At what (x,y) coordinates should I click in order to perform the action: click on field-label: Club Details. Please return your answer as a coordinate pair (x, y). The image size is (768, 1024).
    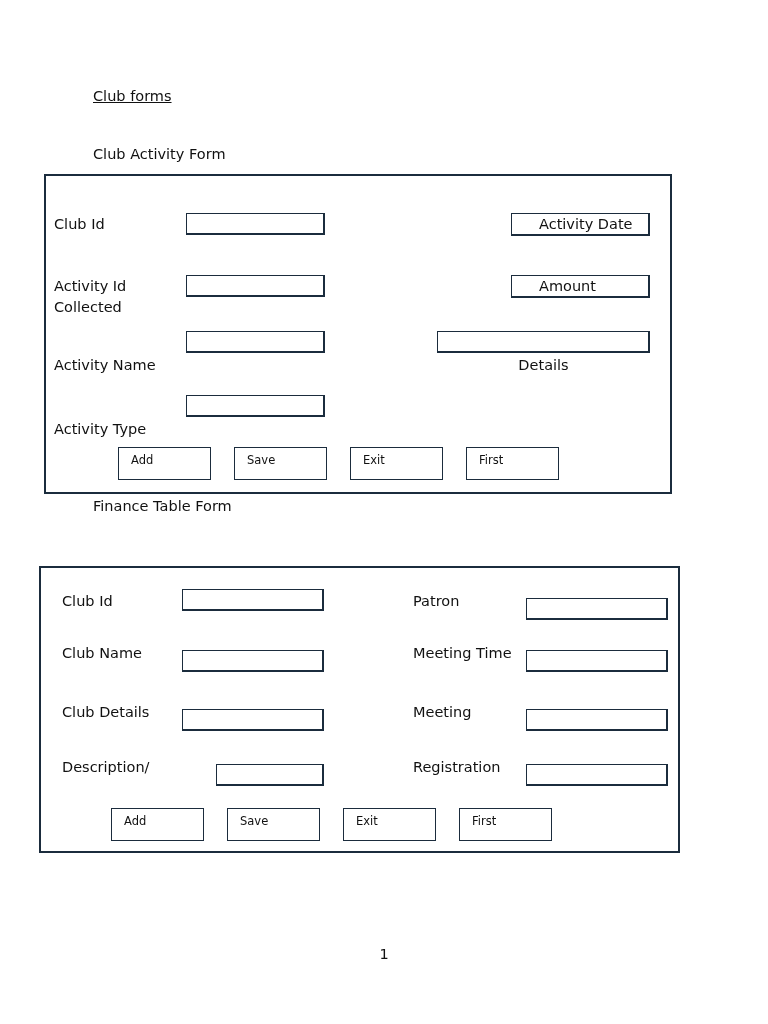
    Looking at the image, I should click on (106, 712).